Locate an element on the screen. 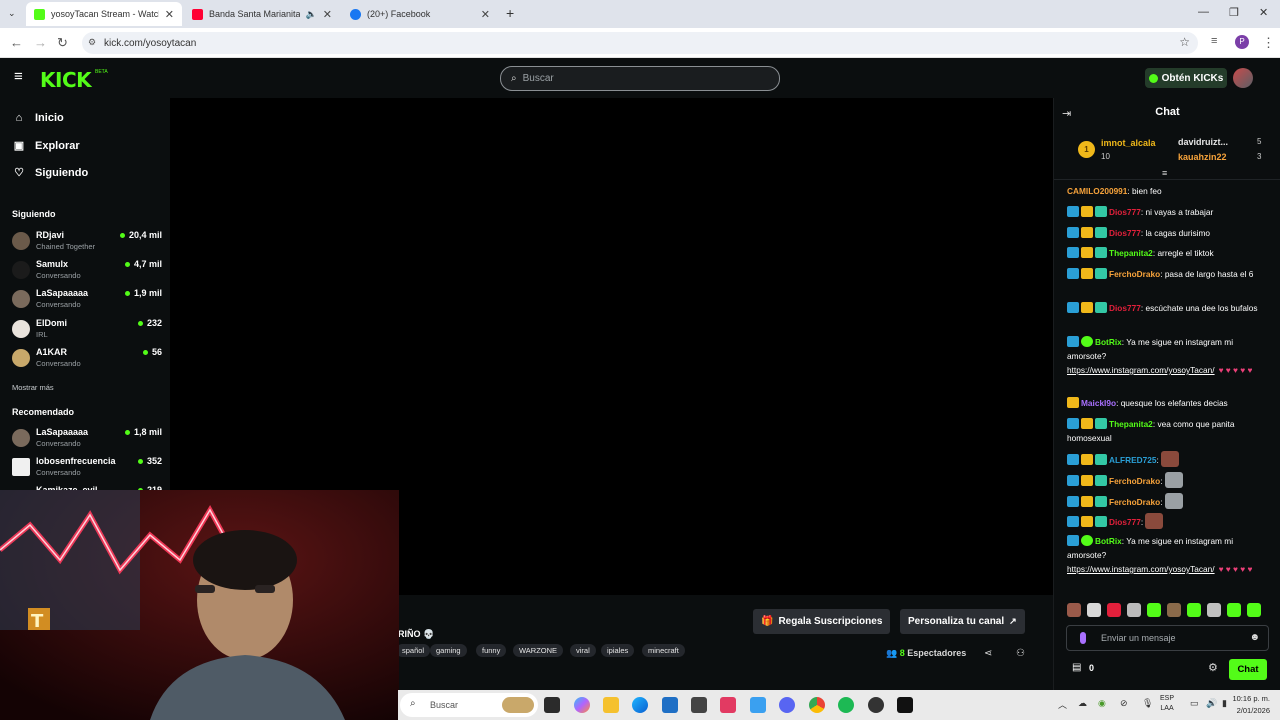 This screenshot has width=1280, height=720. capcut-icon is located at coordinates (728, 705).